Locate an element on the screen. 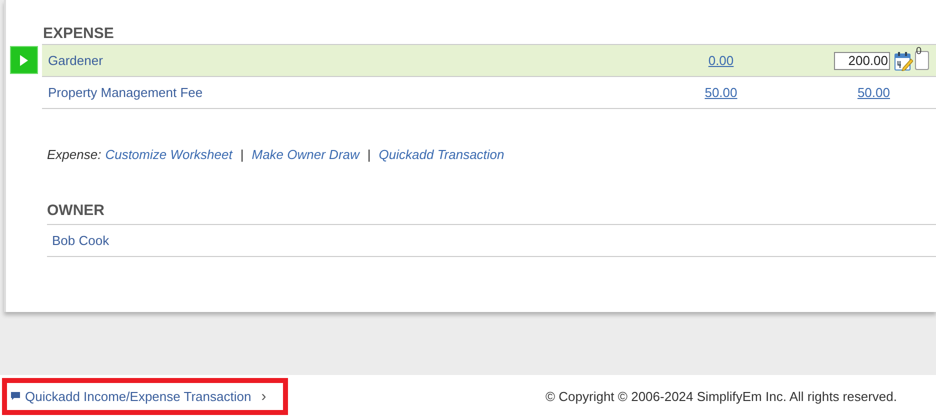  comment-icon is located at coordinates (15, 396).